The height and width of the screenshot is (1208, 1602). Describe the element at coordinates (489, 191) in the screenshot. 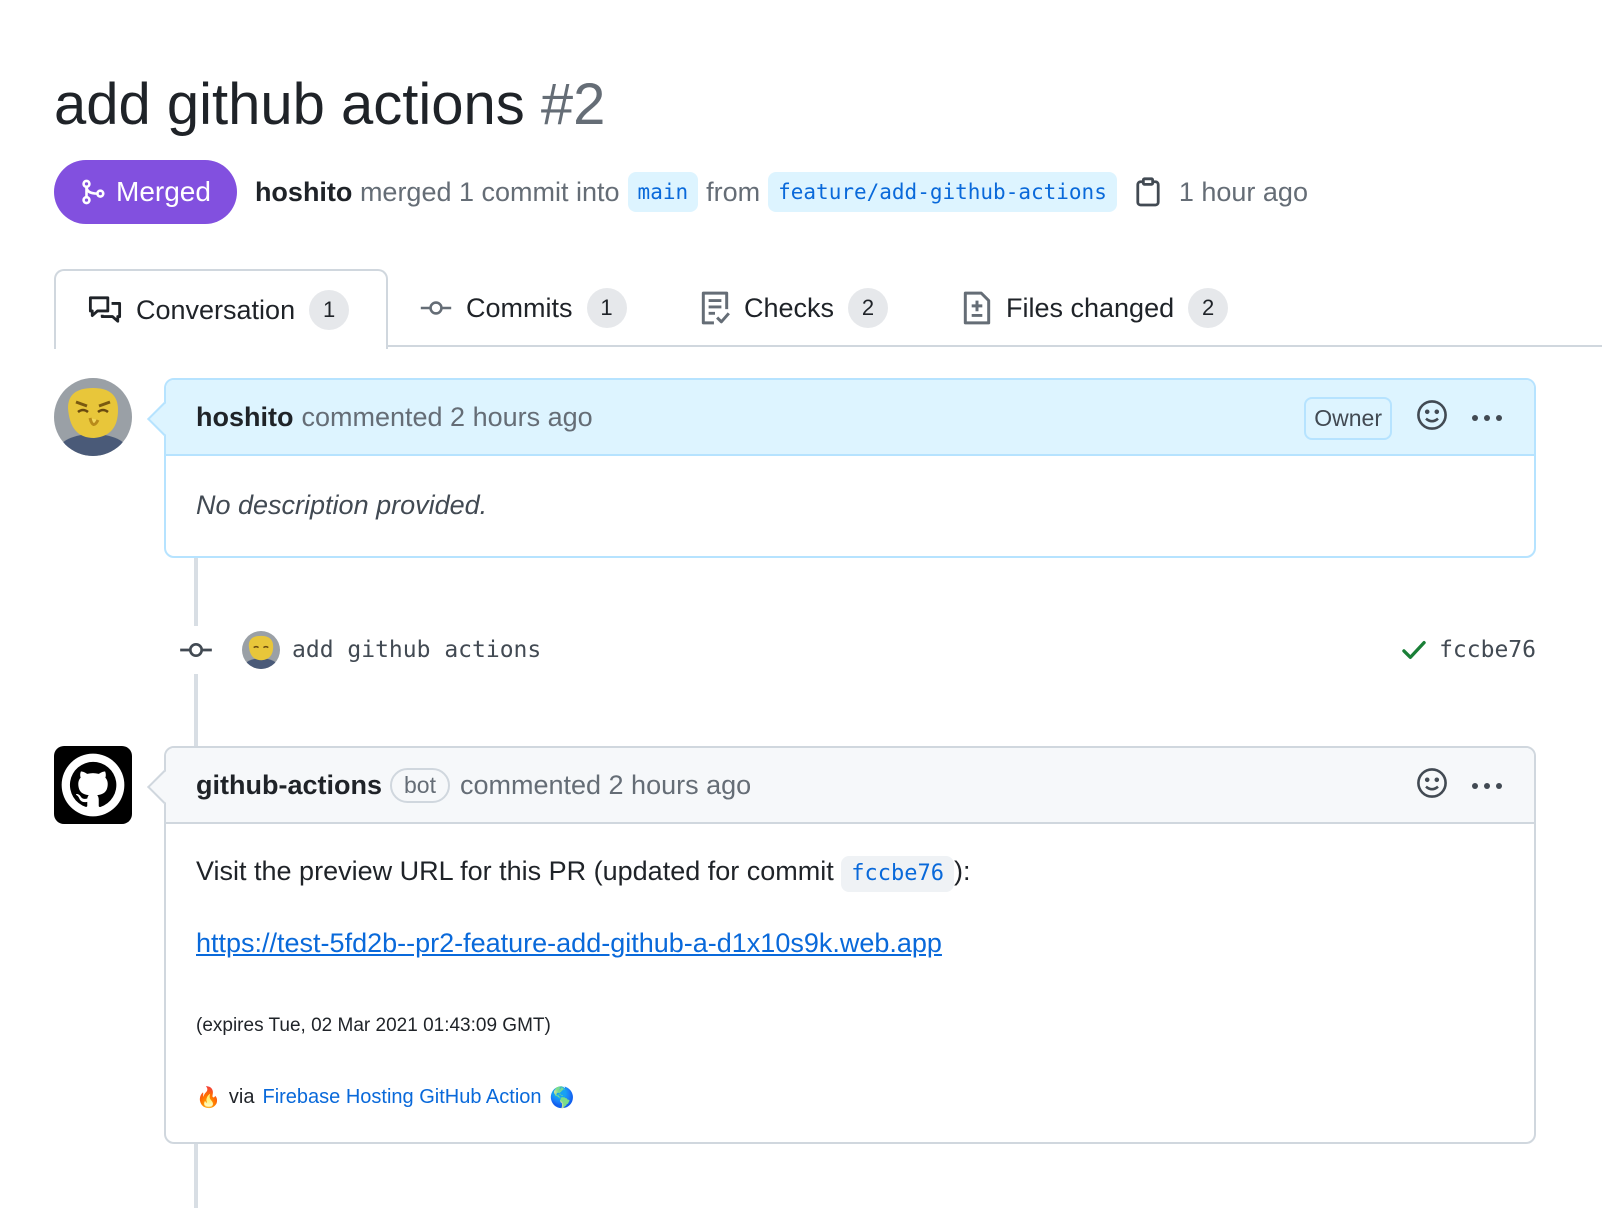

I see `merge-description: merged 1 commit into` at that location.